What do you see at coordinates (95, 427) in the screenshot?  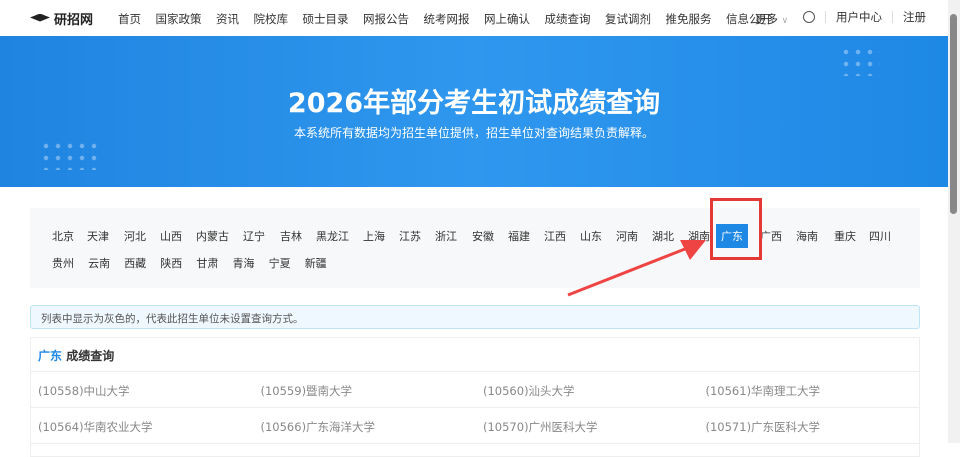 I see `school-link: (10564)华南农业大学` at bounding box center [95, 427].